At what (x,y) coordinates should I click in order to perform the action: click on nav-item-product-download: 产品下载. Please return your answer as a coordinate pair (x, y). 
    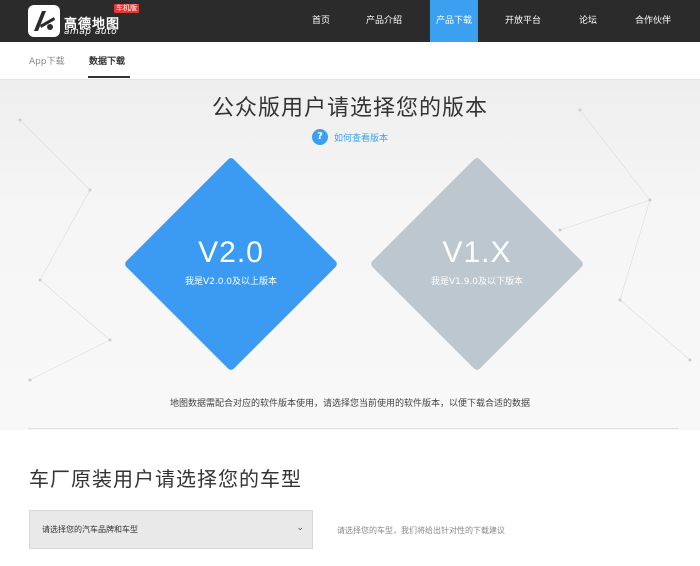
    Looking at the image, I should click on (454, 21).